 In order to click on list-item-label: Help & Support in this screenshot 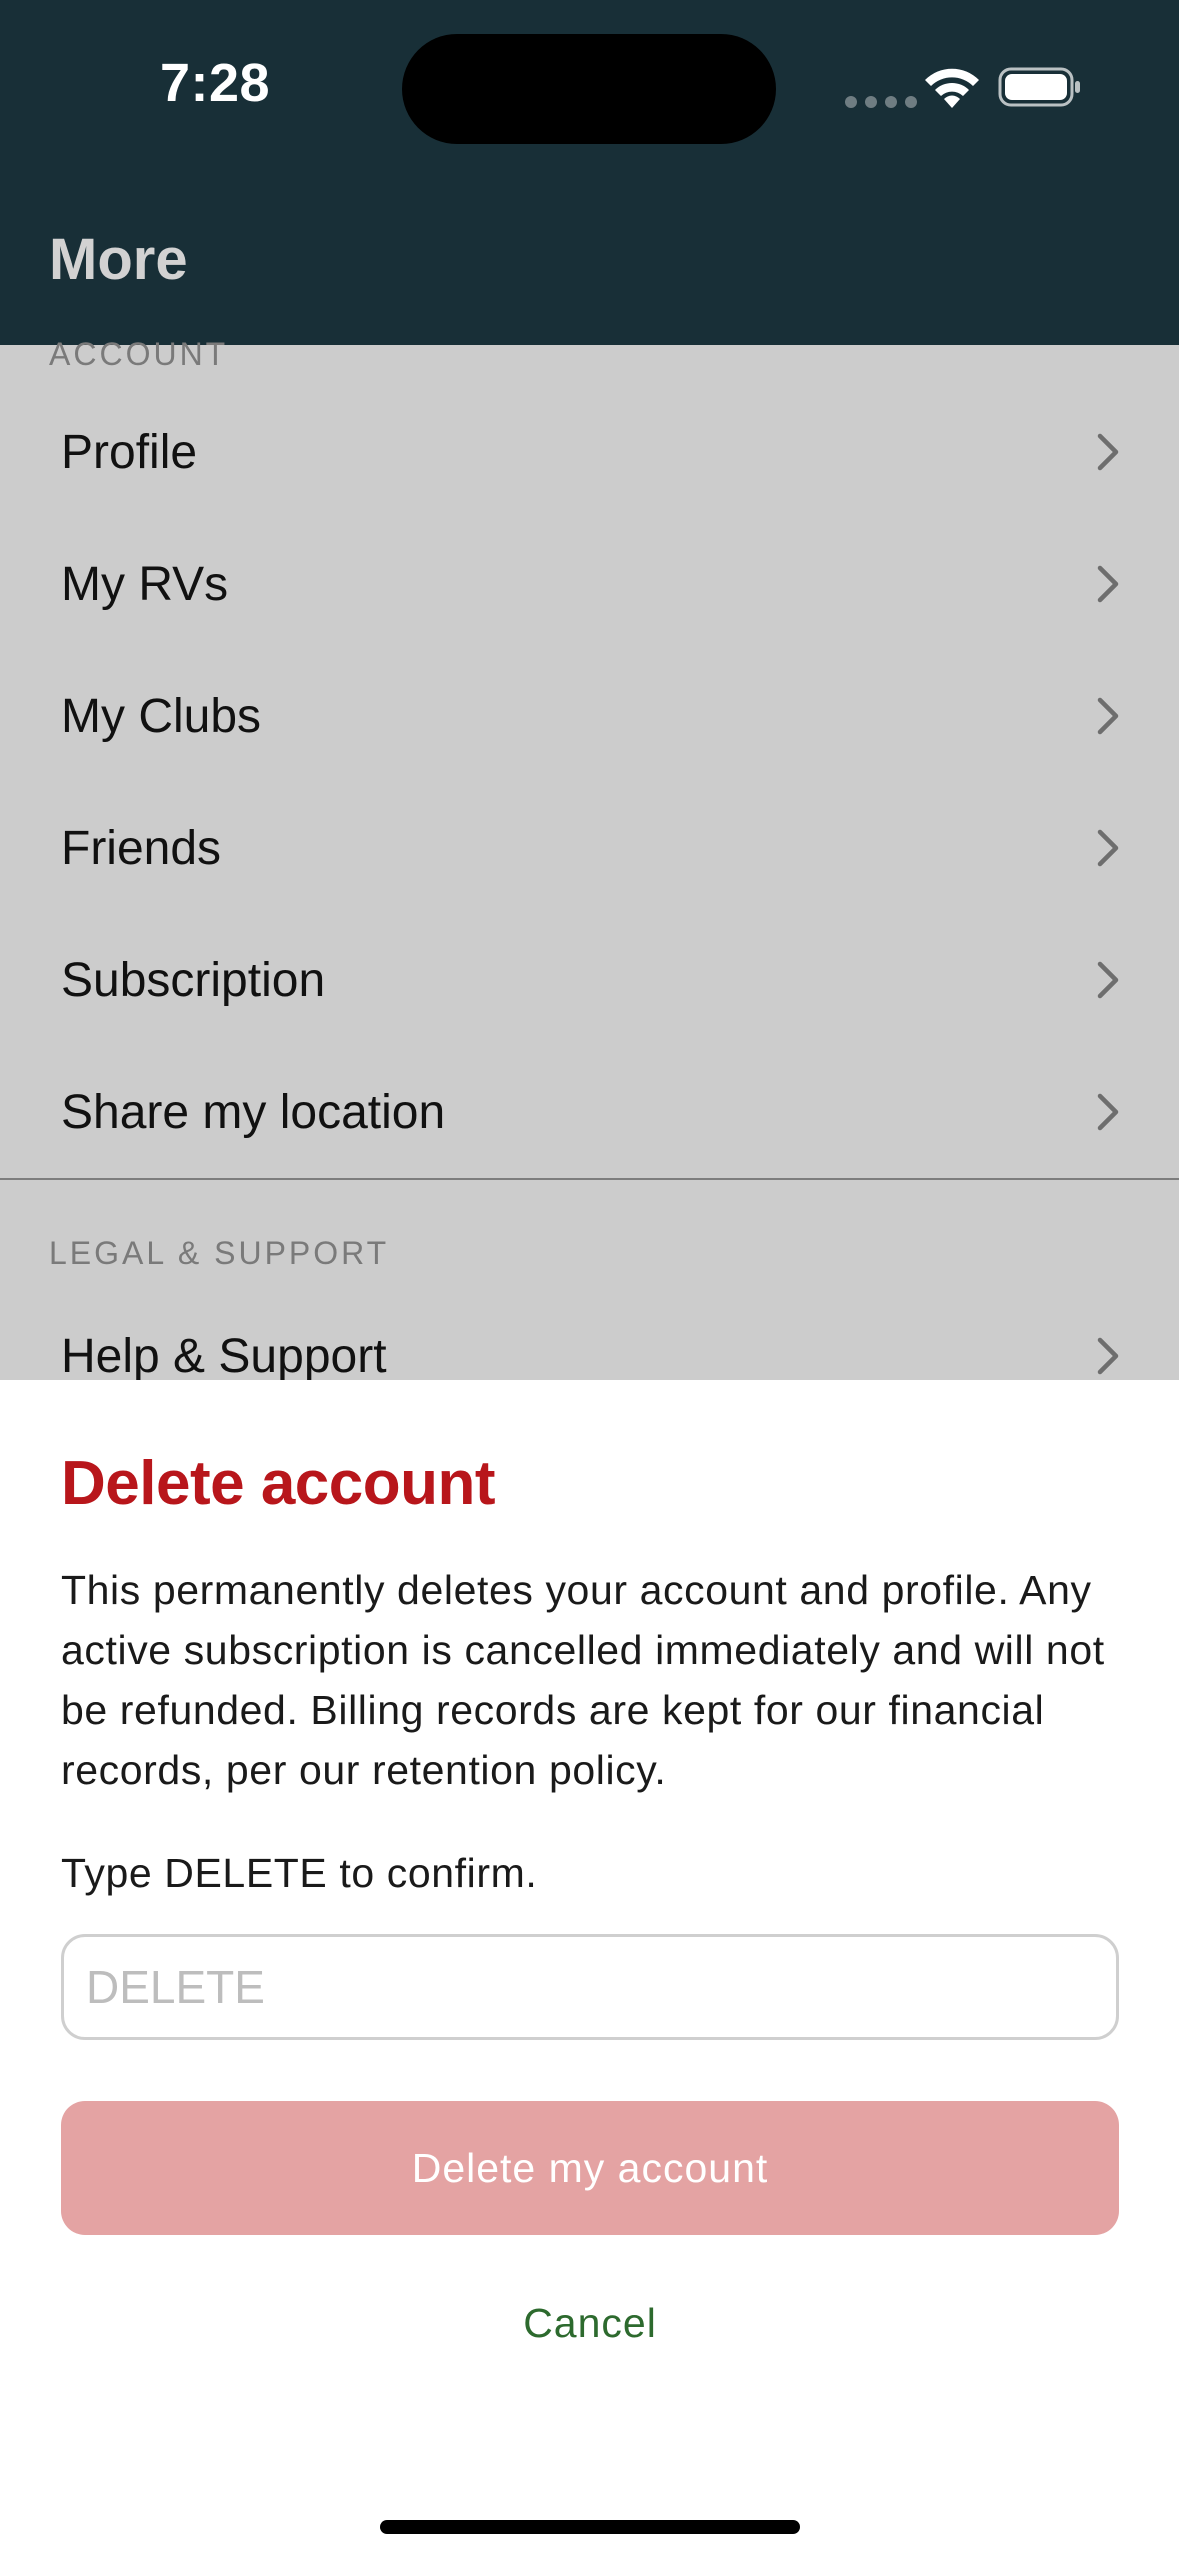, I will do `click(224, 1356)`.